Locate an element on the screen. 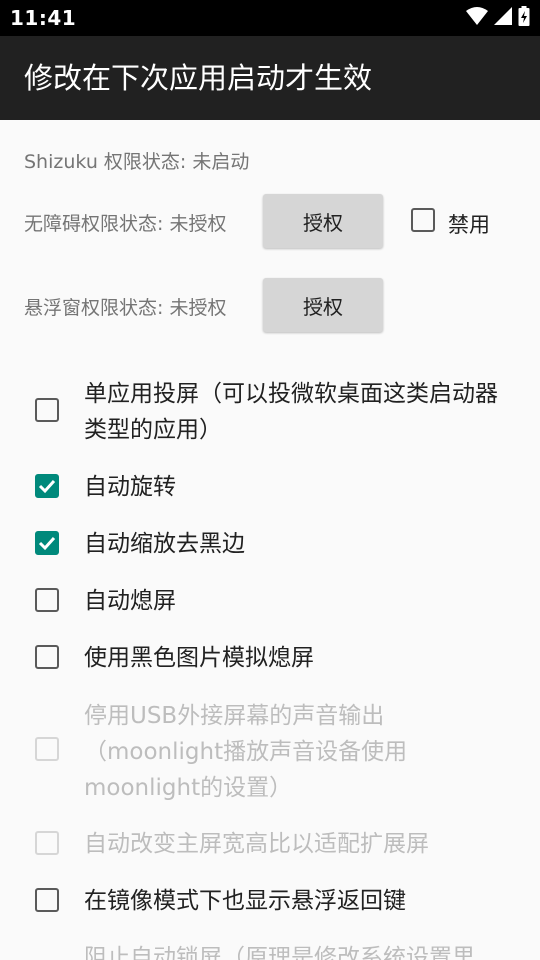  single-app-cast-checkbox is located at coordinates (47, 410).